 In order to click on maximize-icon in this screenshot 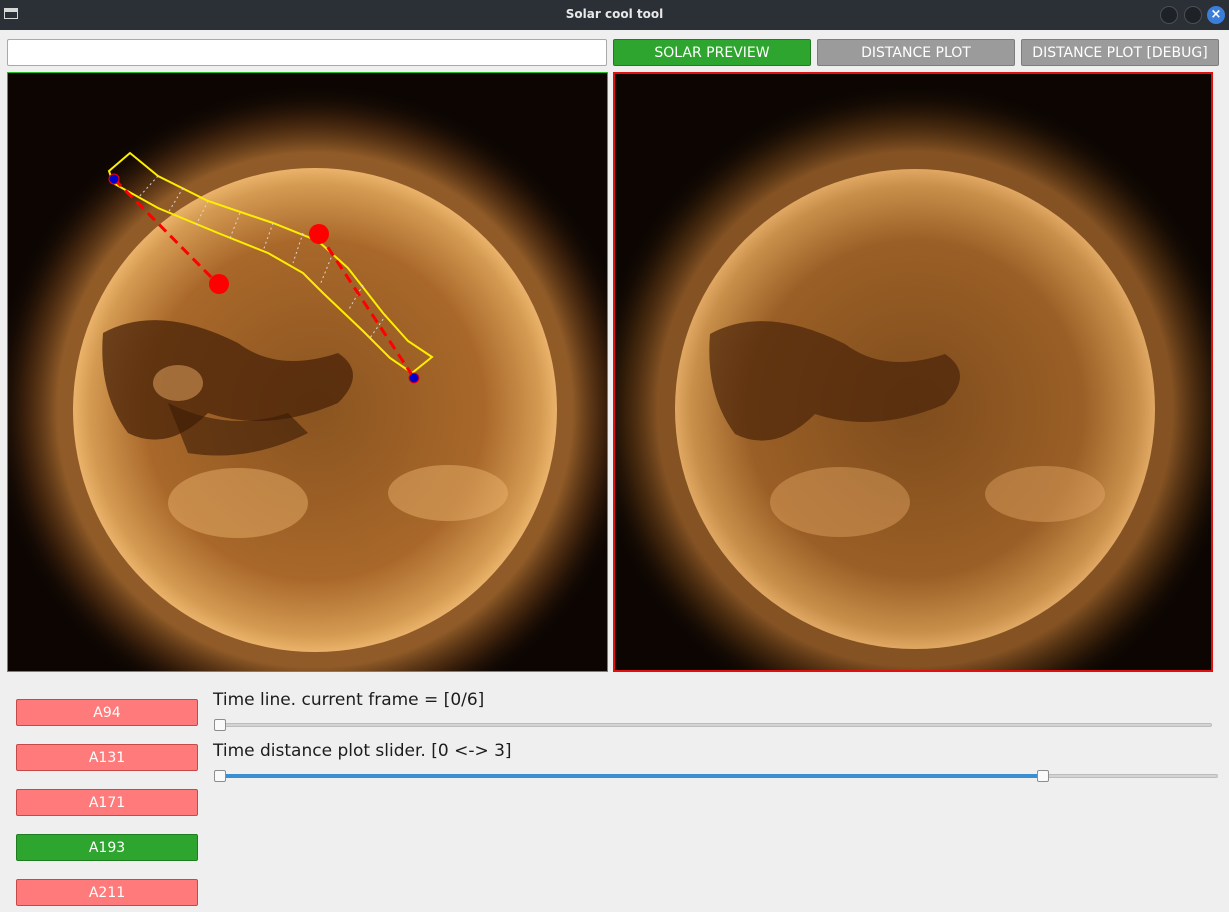, I will do `click(1193, 15)`.